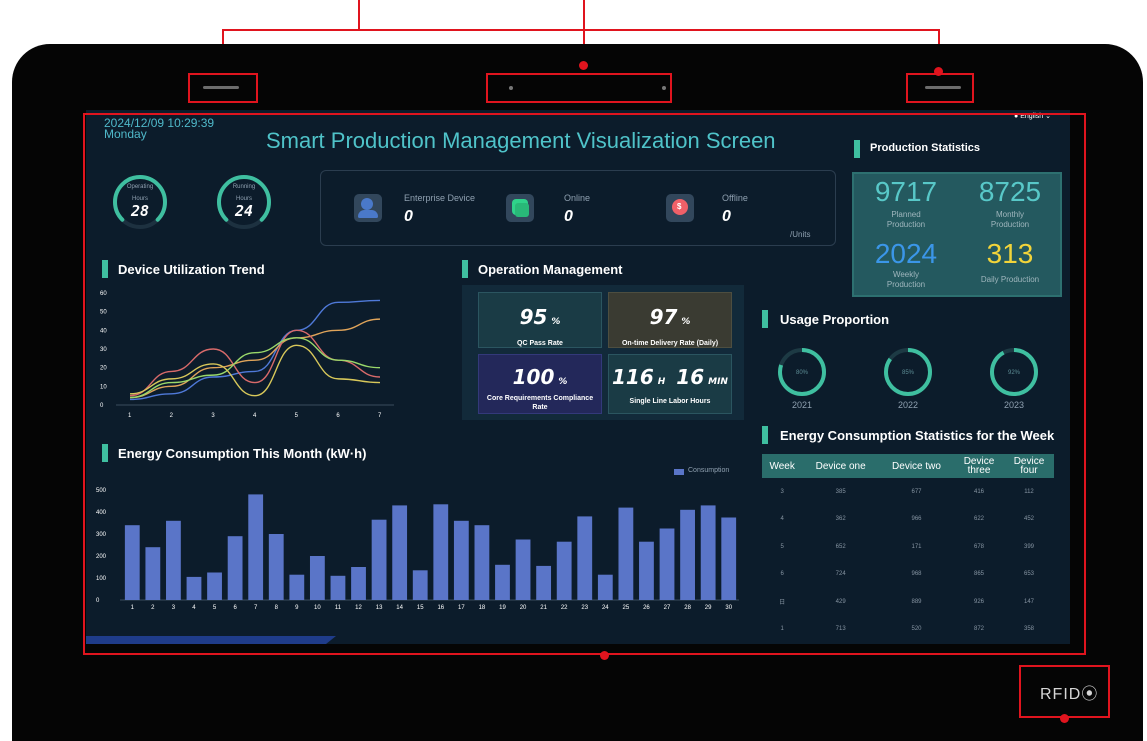  I want to click on rfid-label: RFID, so click(1061, 694).